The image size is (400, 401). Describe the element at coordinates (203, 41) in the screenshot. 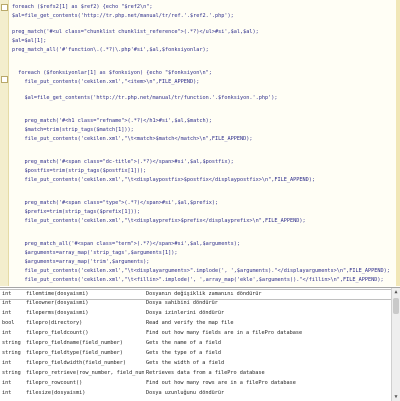

I see `code-line: $al=$al[1];` at that location.